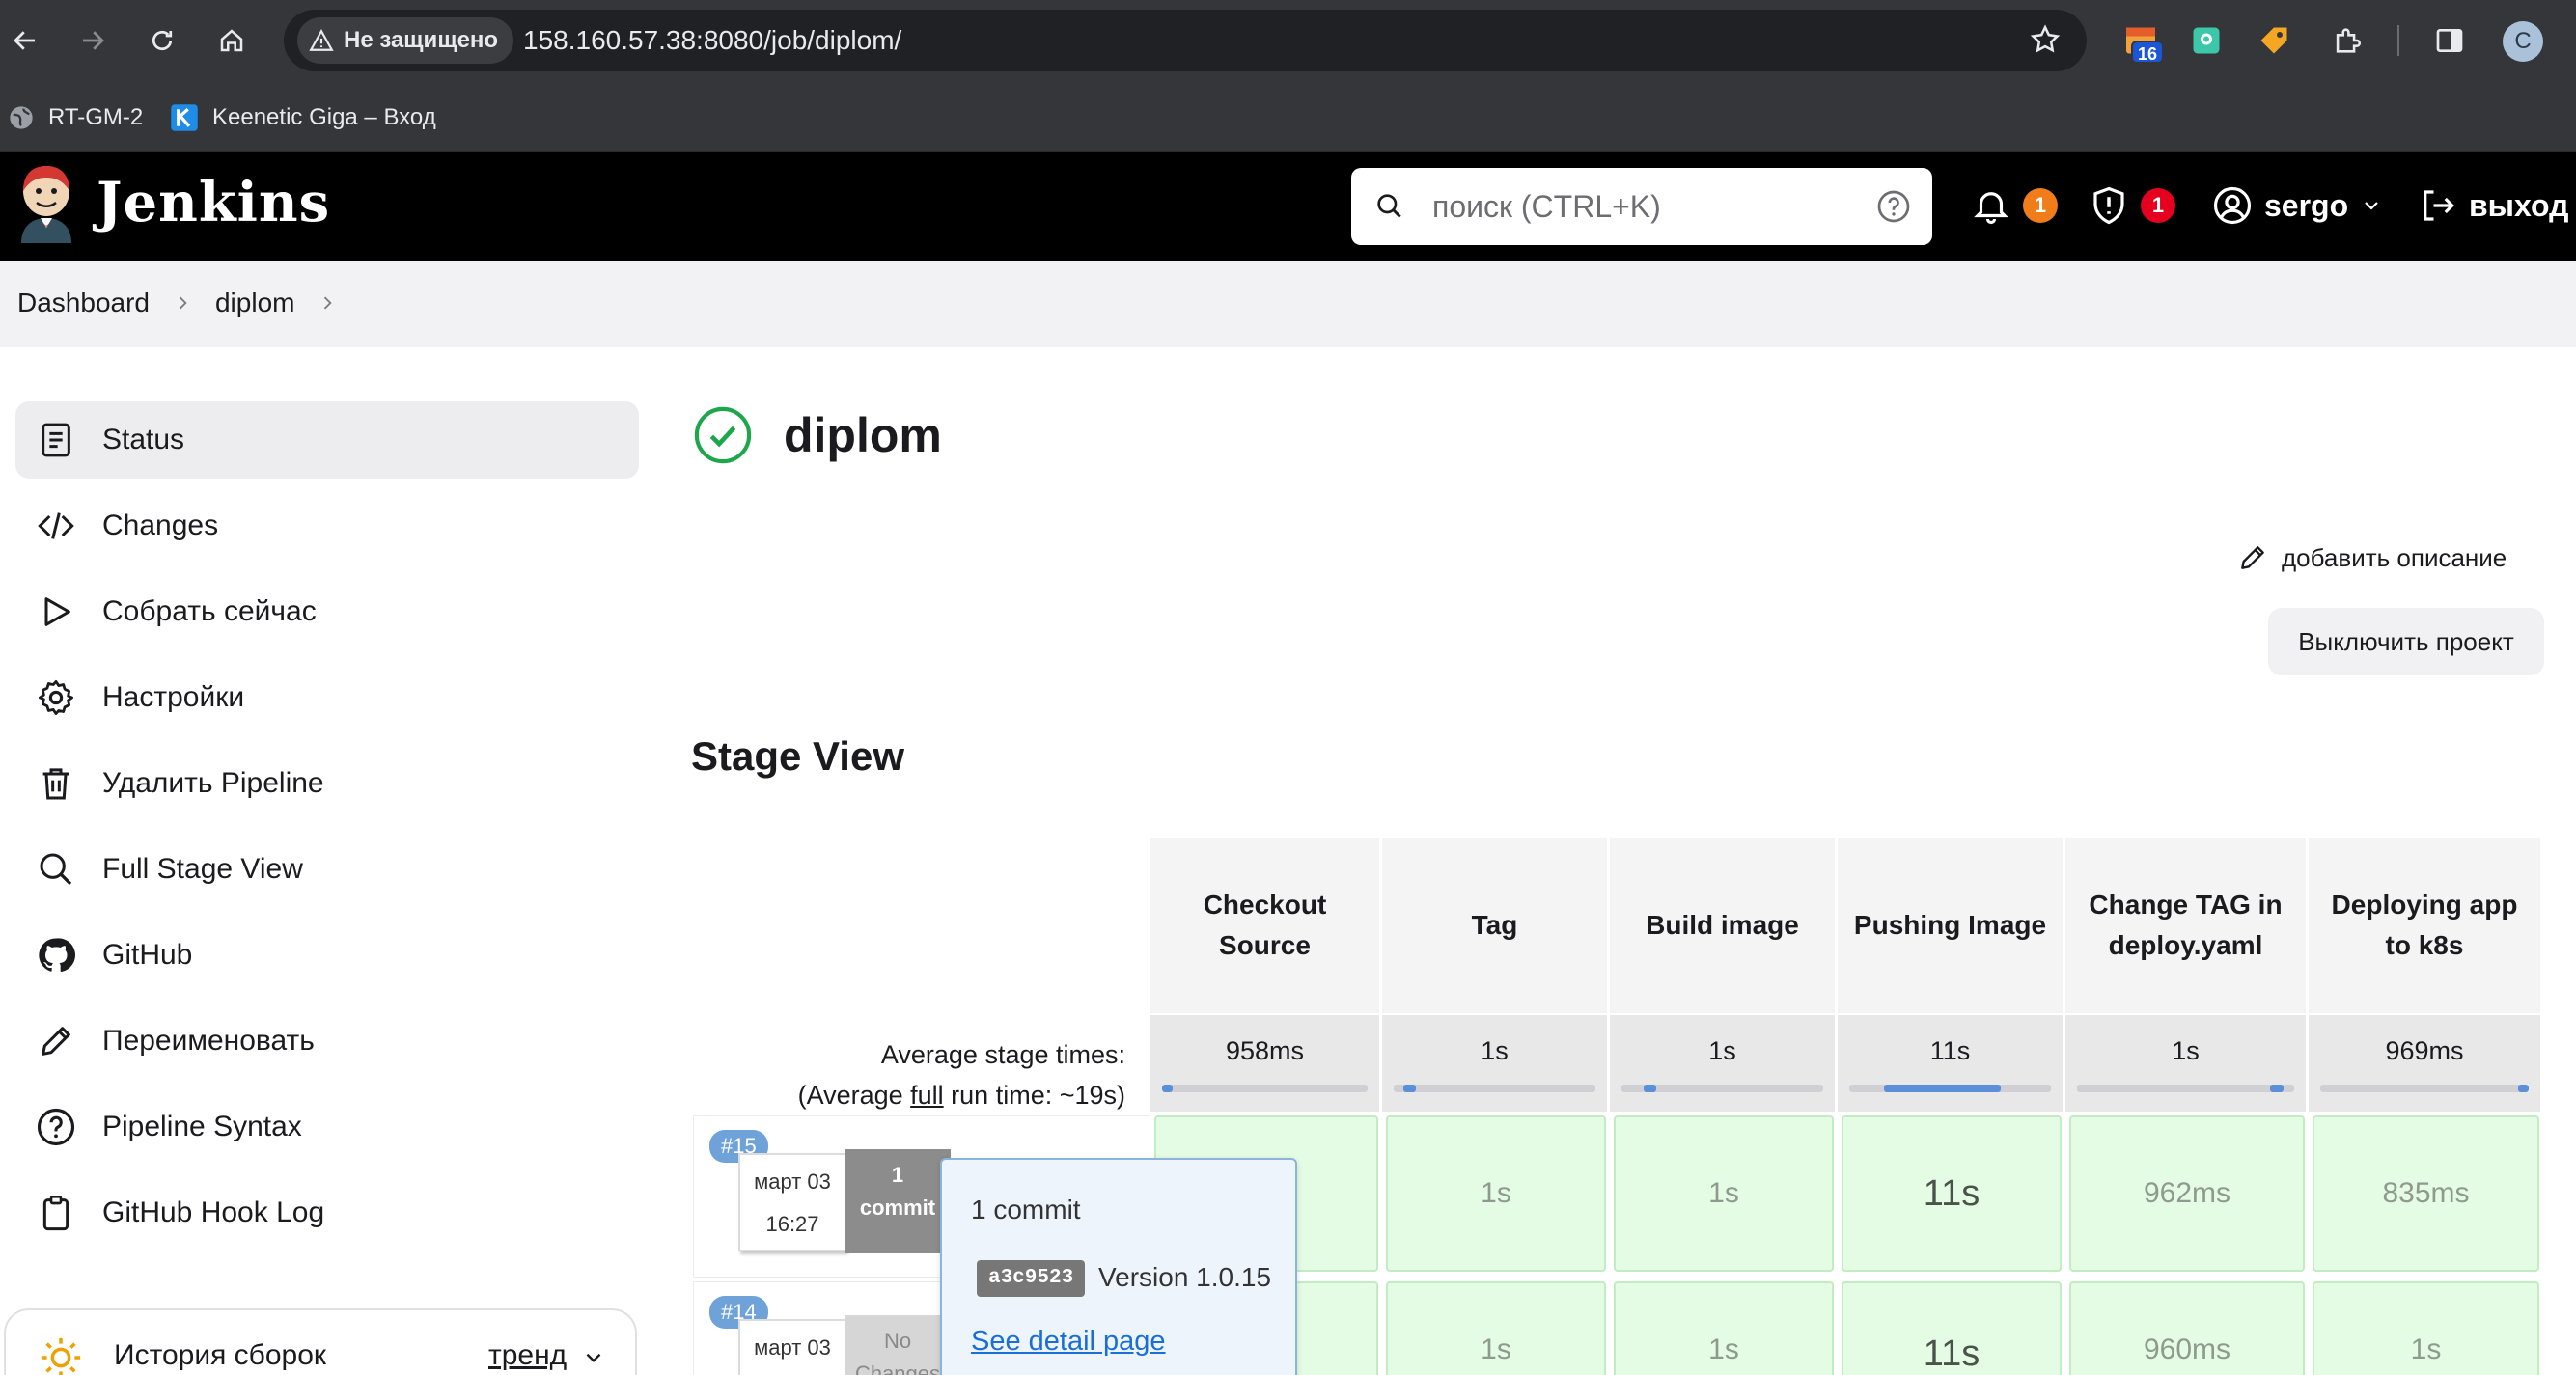 Image resolution: width=2576 pixels, height=1375 pixels. What do you see at coordinates (2187, 1193) in the screenshot?
I see `stage-cell: 962ms` at bounding box center [2187, 1193].